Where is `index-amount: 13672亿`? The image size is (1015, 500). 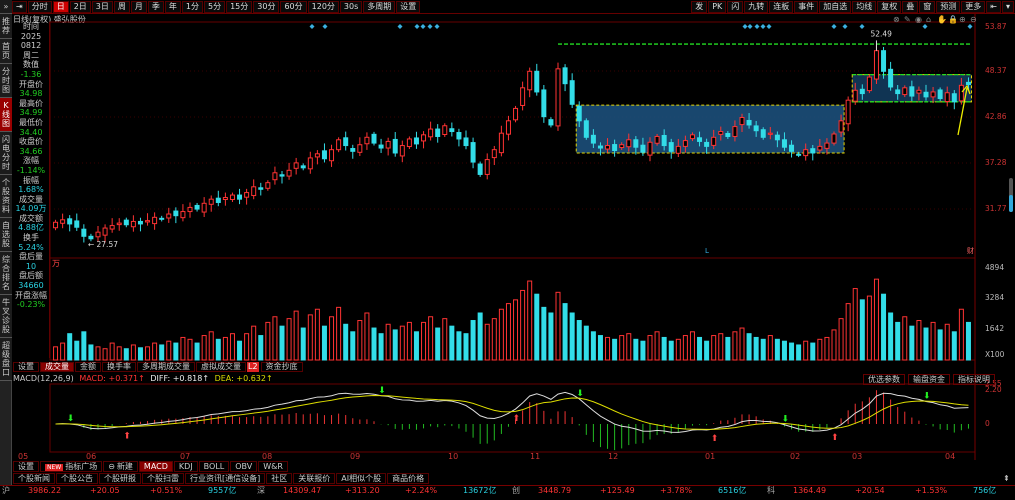
index-amount: 13672亿 is located at coordinates (480, 490).